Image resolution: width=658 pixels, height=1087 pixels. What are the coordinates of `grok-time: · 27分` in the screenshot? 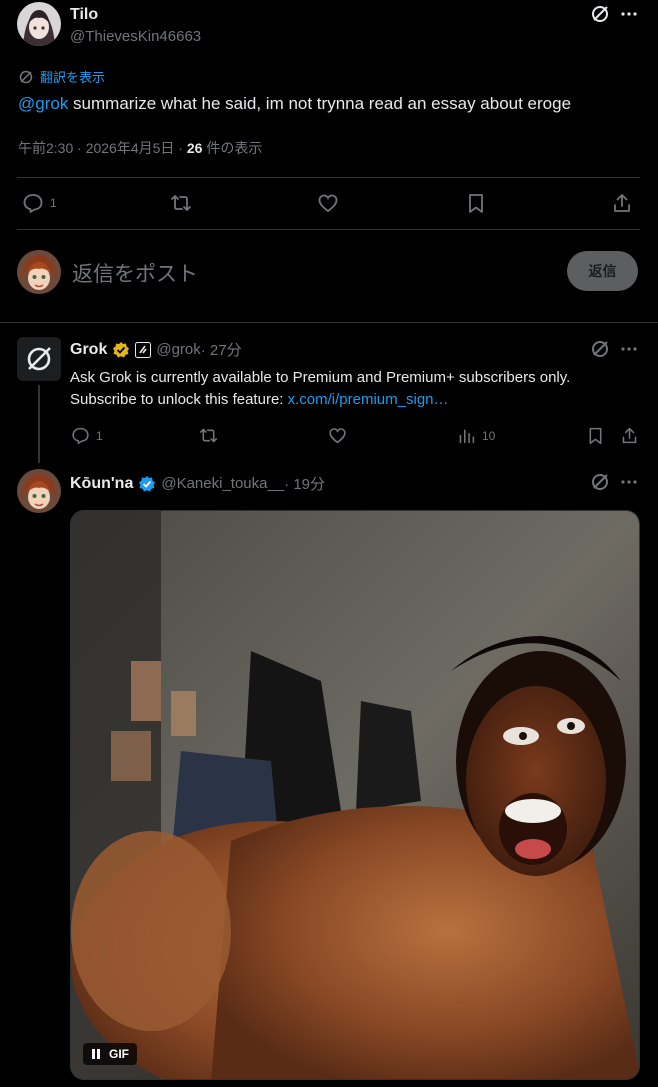 It's located at (221, 349).